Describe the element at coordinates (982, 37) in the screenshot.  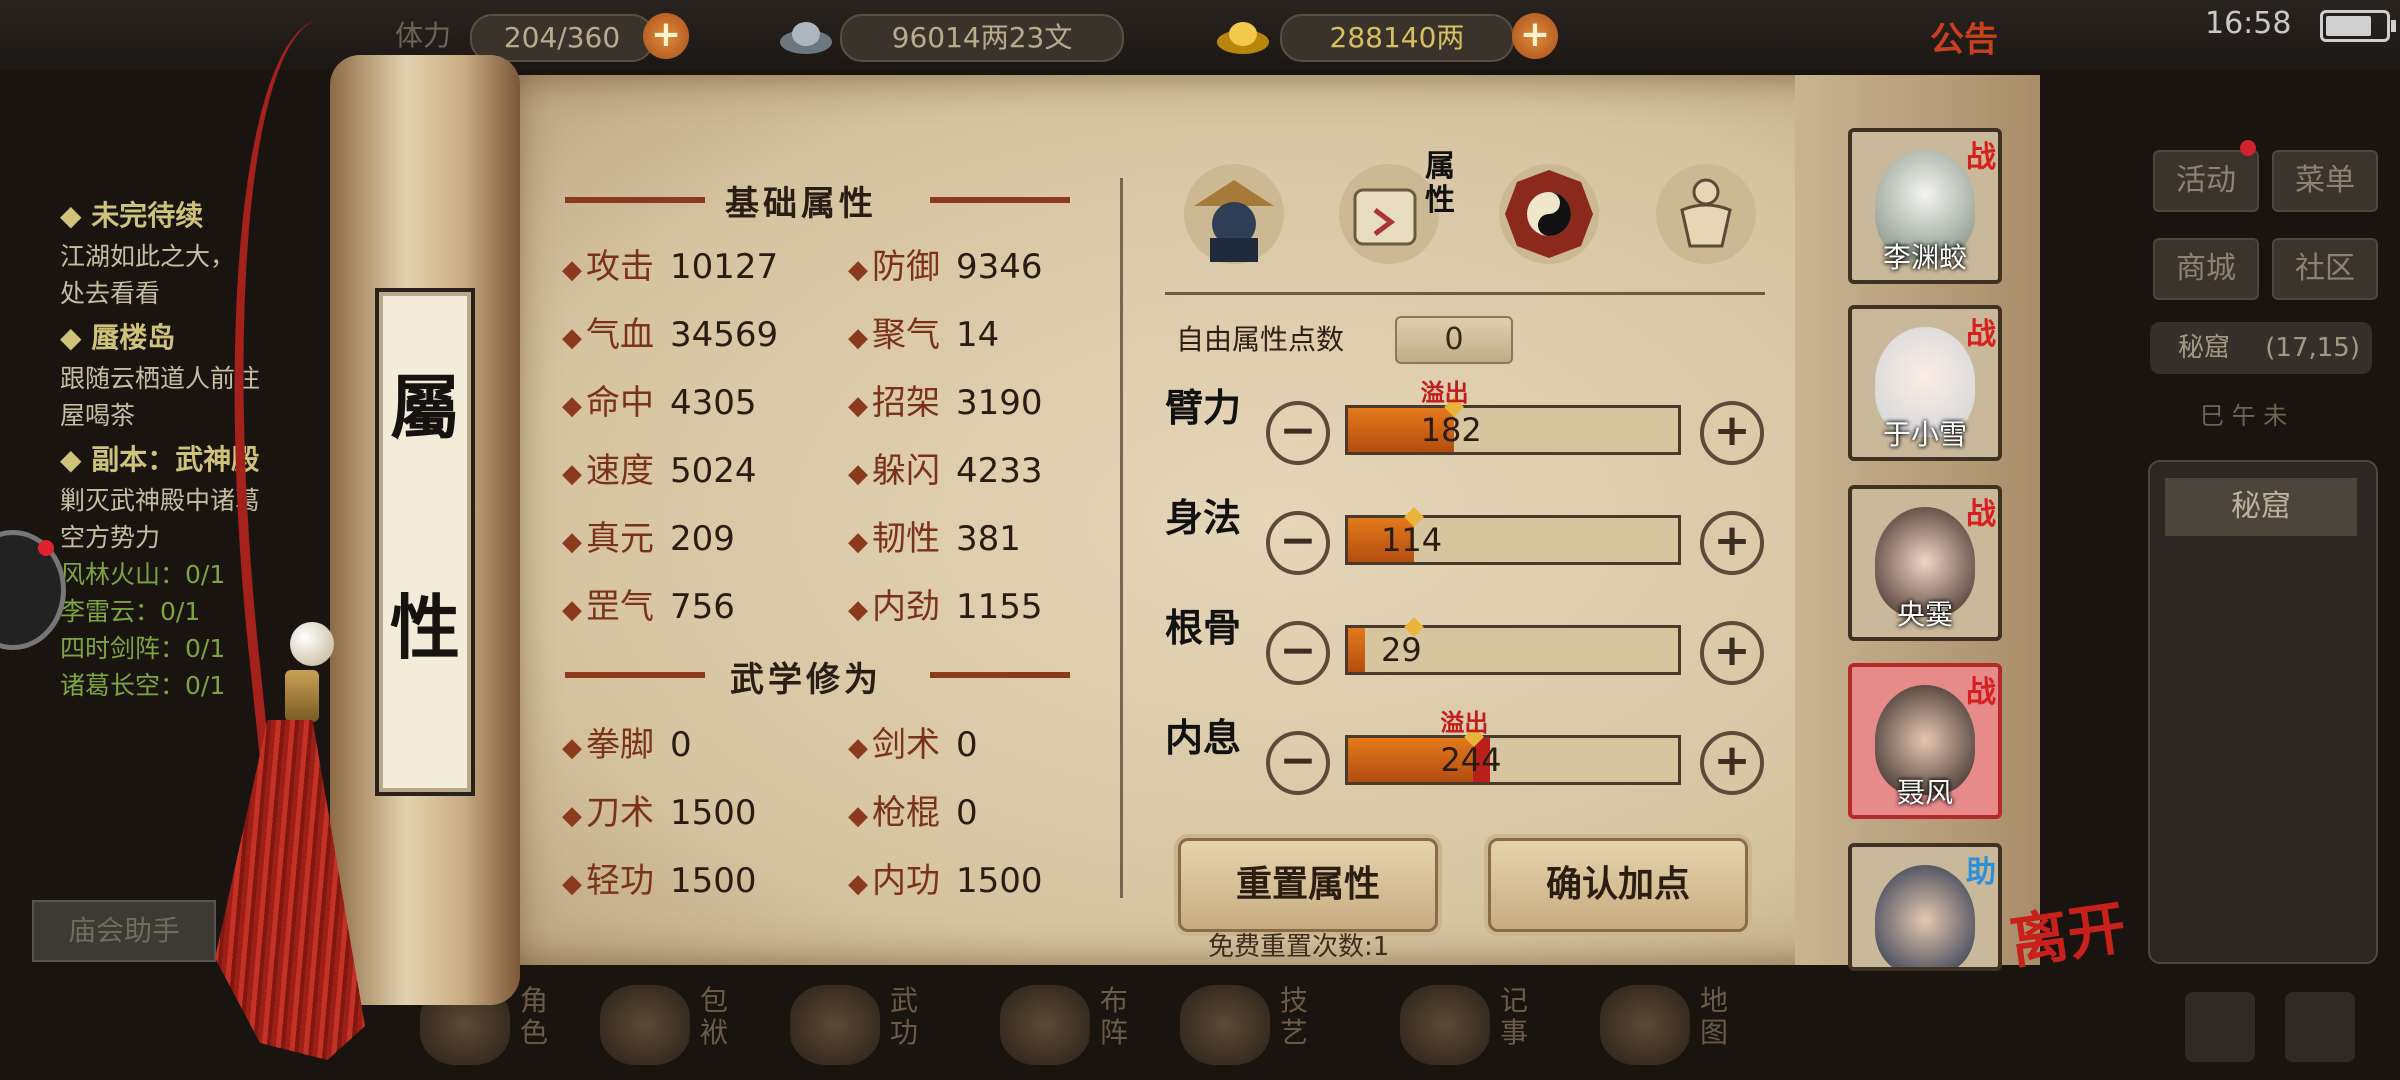
I see `silver-value: 96014两23文` at that location.